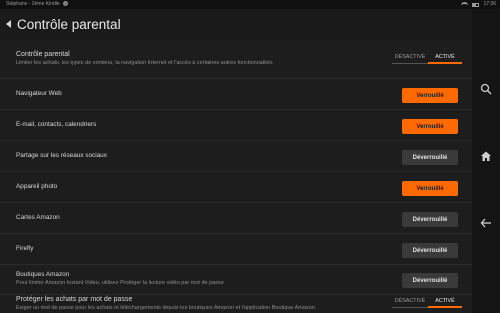 The image size is (500, 313). I want to click on purchase-password-toggle: DÉSACTIVÉ ACTIVÉ, so click(427, 302).